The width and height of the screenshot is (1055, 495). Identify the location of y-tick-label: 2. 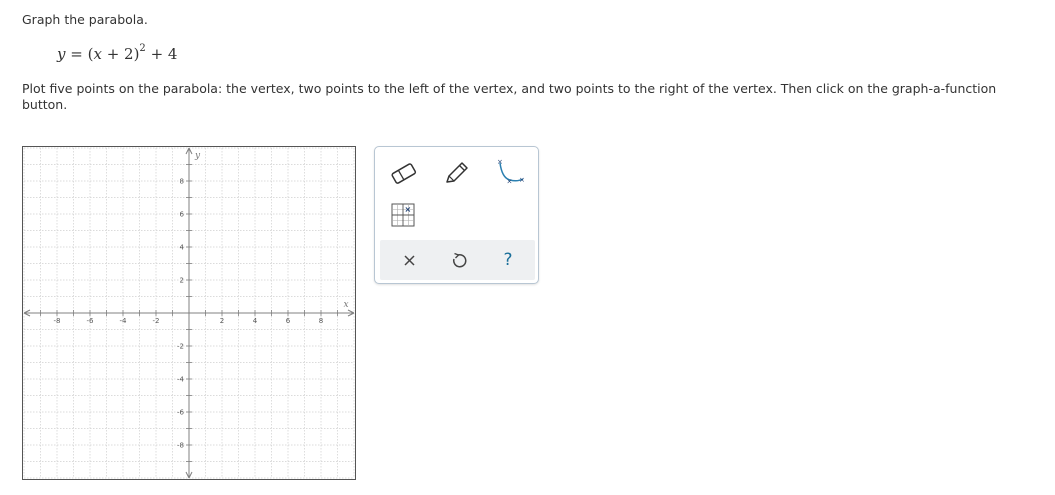
(182, 281).